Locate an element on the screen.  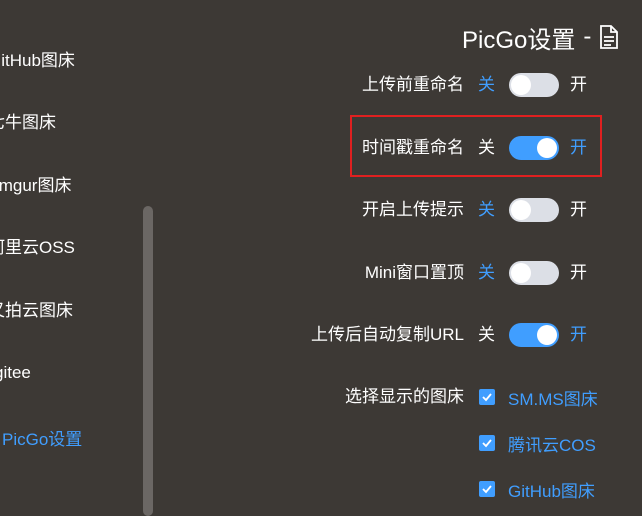
document-icon is located at coordinates (609, 37).